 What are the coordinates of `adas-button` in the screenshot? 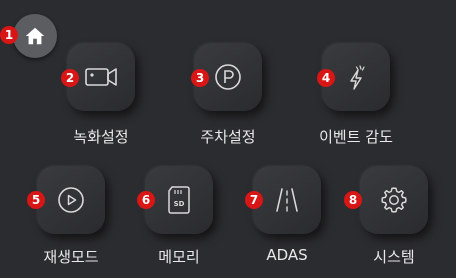 It's located at (287, 200).